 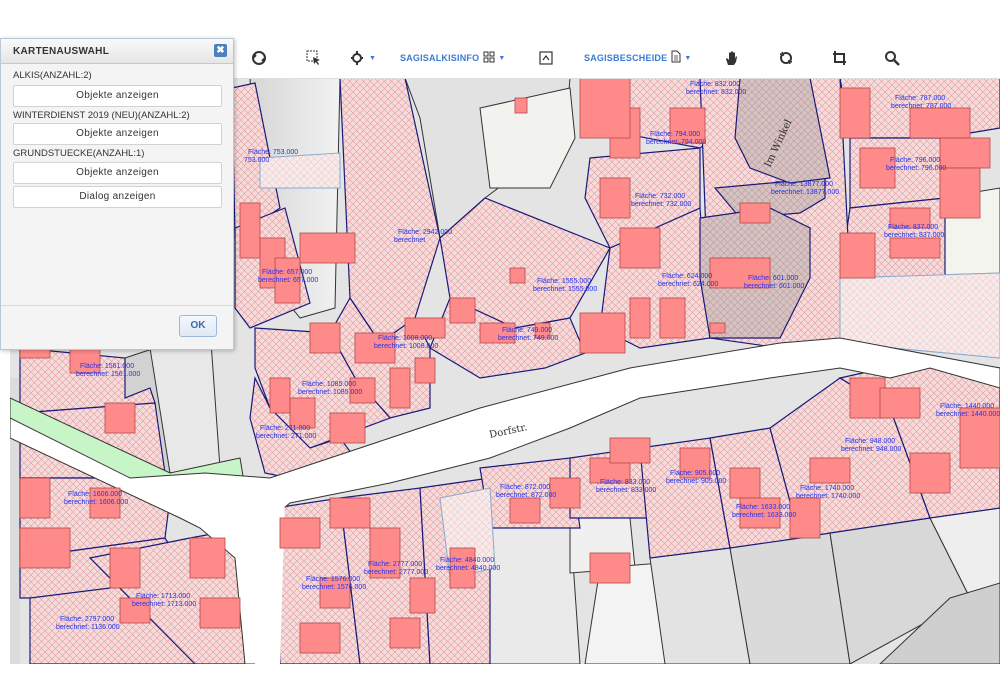 What do you see at coordinates (117, 51) in the screenshot?
I see `dialog-header: KARTENAUSWAHL ✖` at bounding box center [117, 51].